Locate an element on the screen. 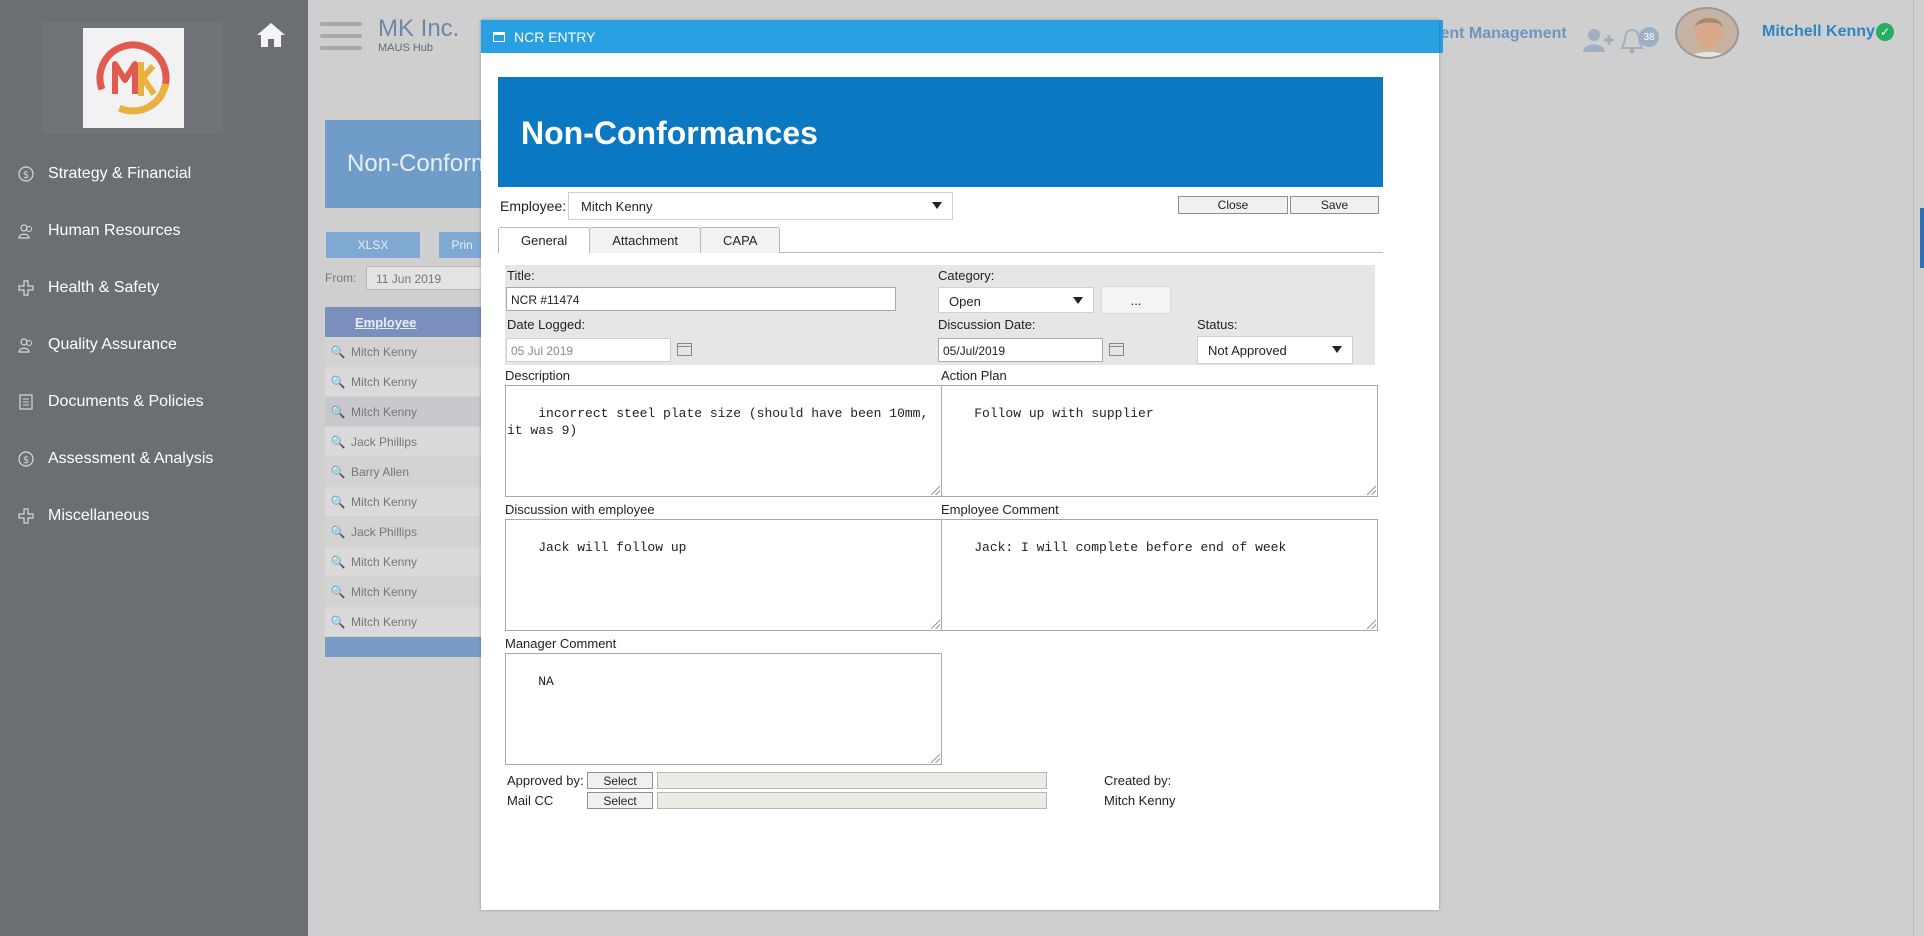 The height and width of the screenshot is (936, 1924). company-logo is located at coordinates (133, 78).